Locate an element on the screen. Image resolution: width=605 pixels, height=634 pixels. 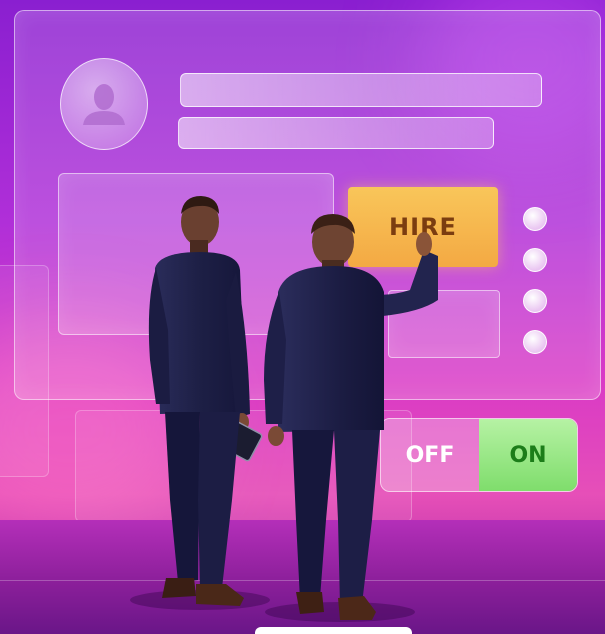
businessman-left is located at coordinates (205, 401).